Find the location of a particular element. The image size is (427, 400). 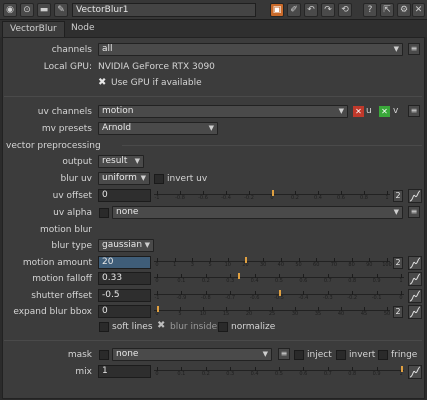

node-icon: ◉ is located at coordinates (10, 10).